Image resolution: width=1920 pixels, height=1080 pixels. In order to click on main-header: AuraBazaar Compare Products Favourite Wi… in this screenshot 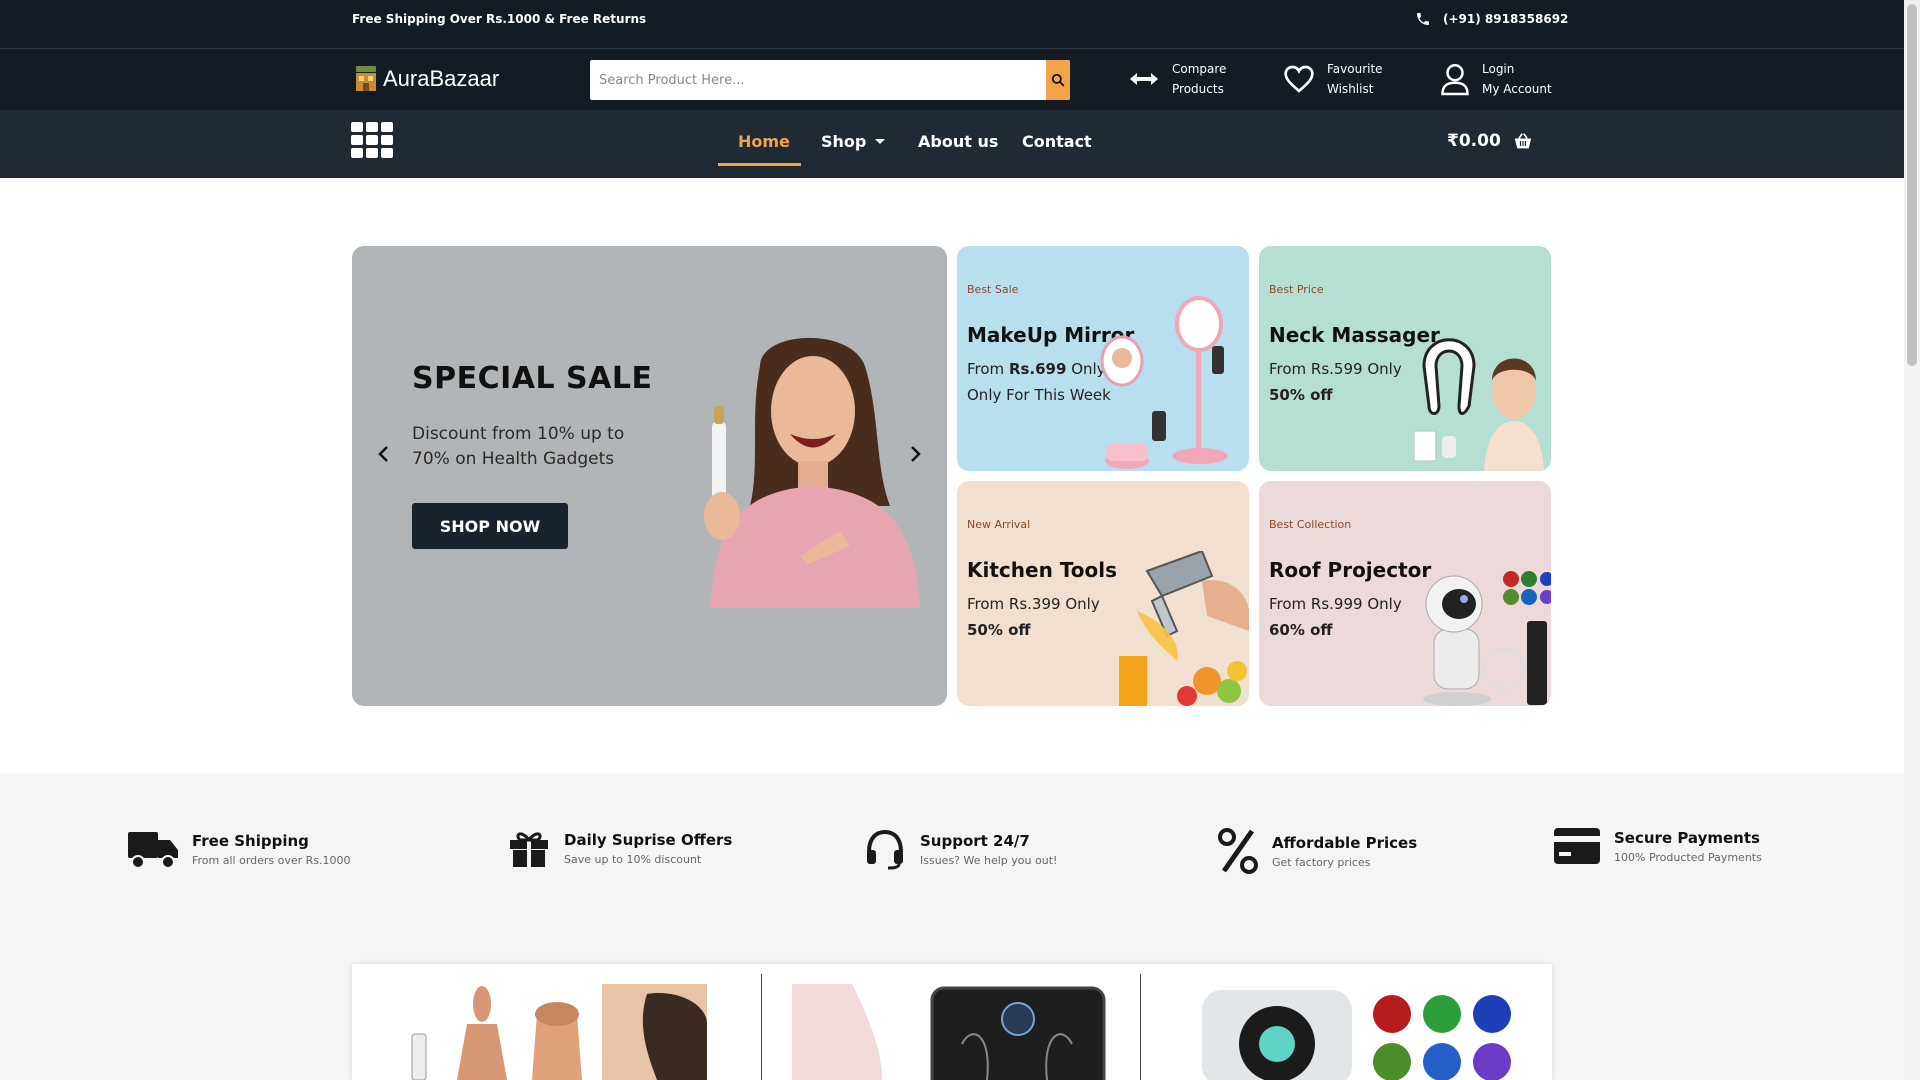, I will do `click(952, 79)`.